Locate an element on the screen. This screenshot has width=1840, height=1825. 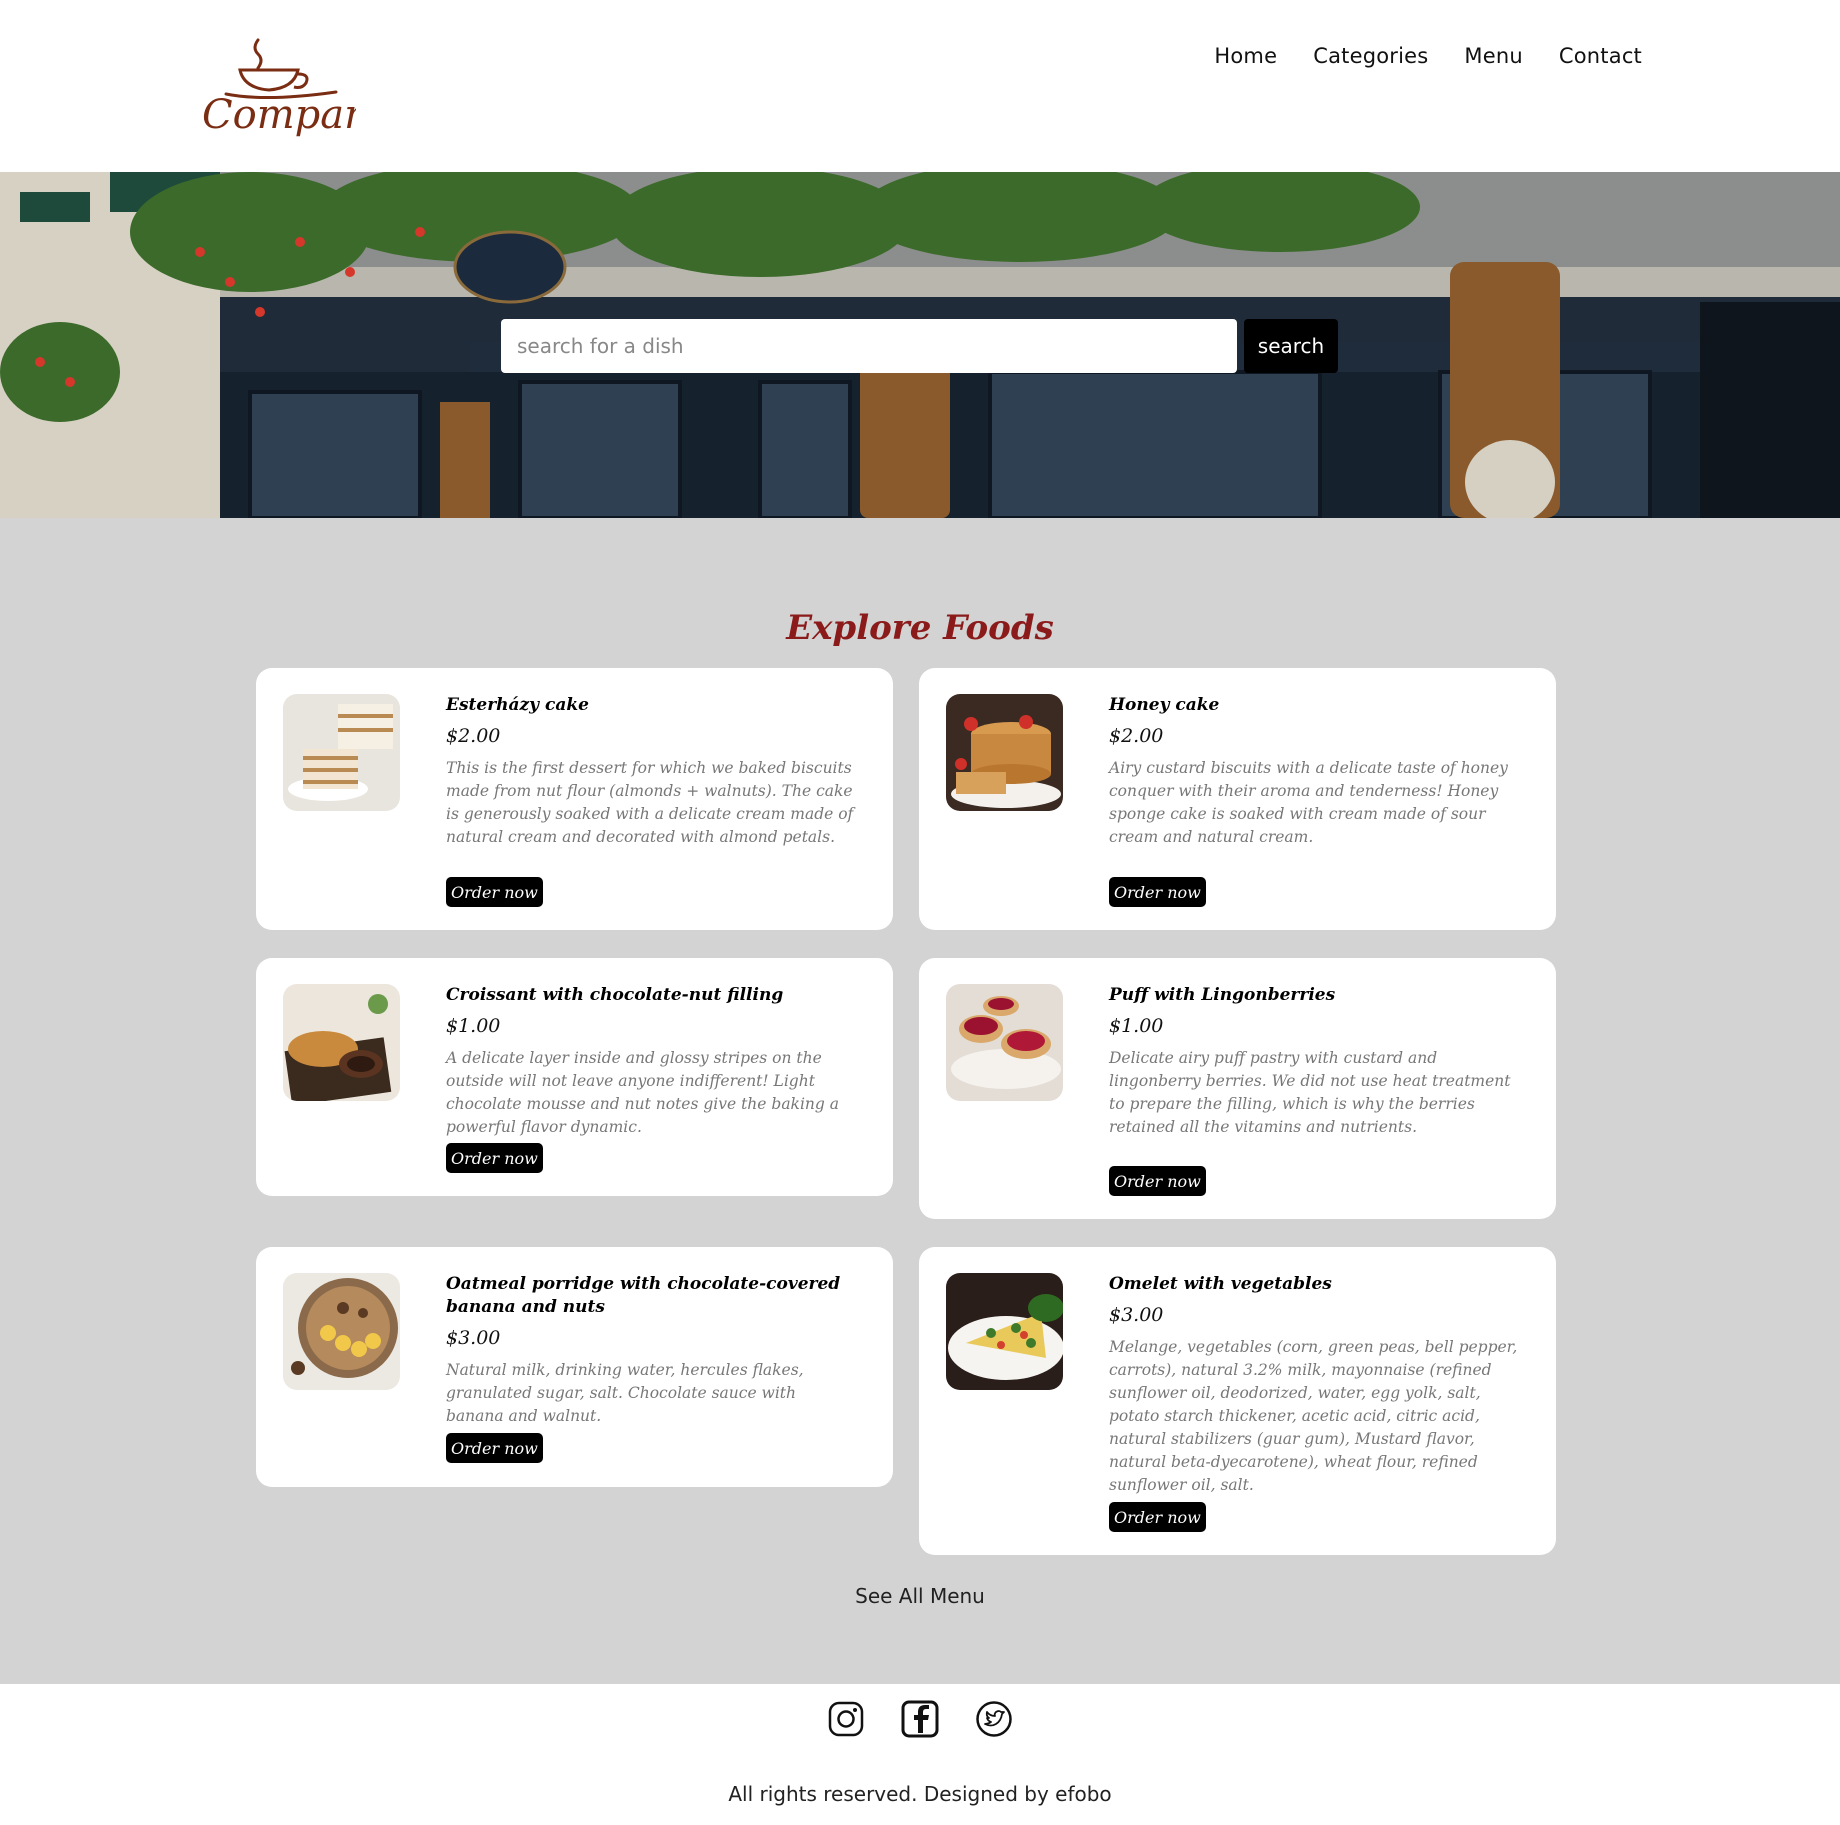
food-name: Puff with Lingonberries is located at coordinates (1222, 995).